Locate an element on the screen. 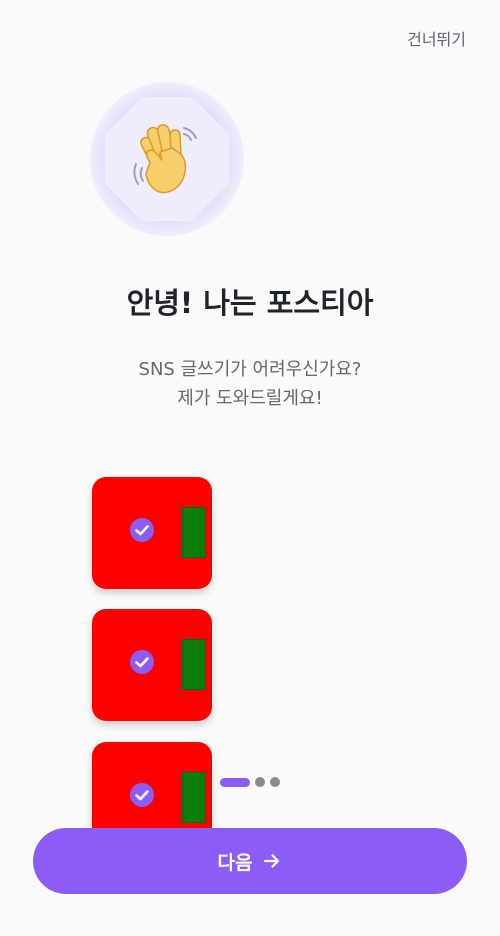  page-indicator-active is located at coordinates (235, 782).